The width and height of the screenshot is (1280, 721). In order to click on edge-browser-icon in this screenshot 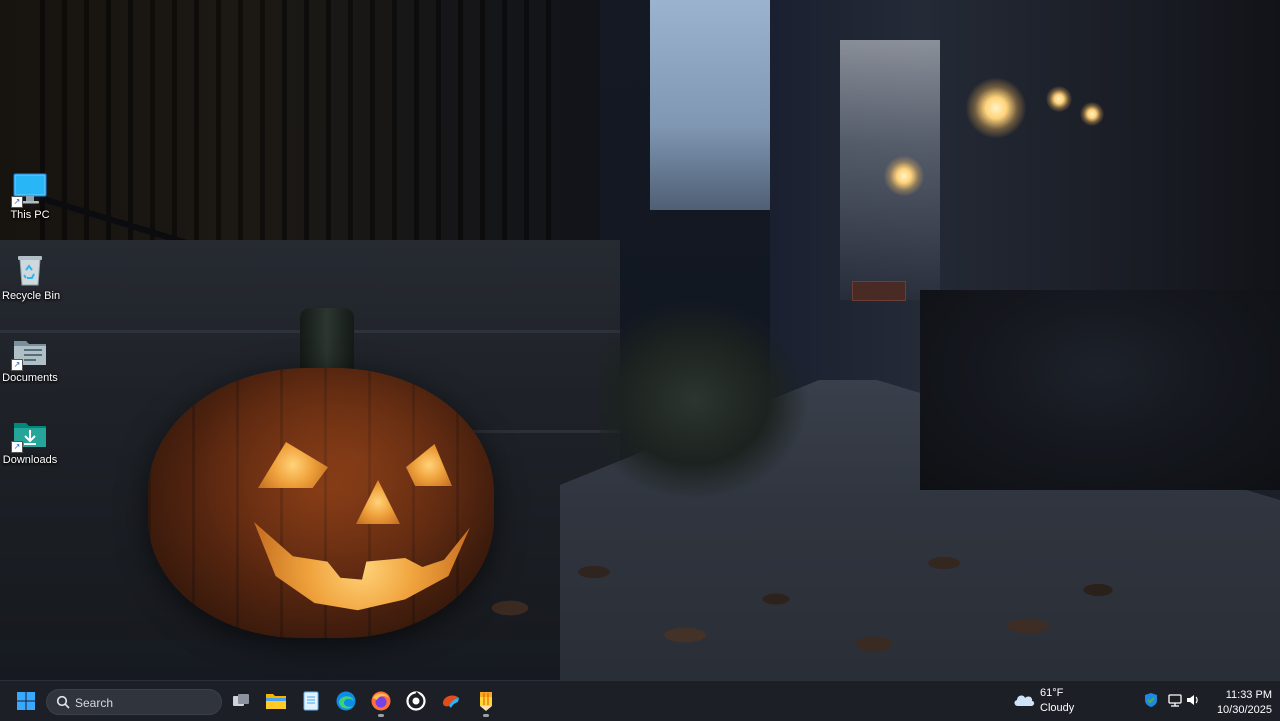, I will do `click(346, 701)`.